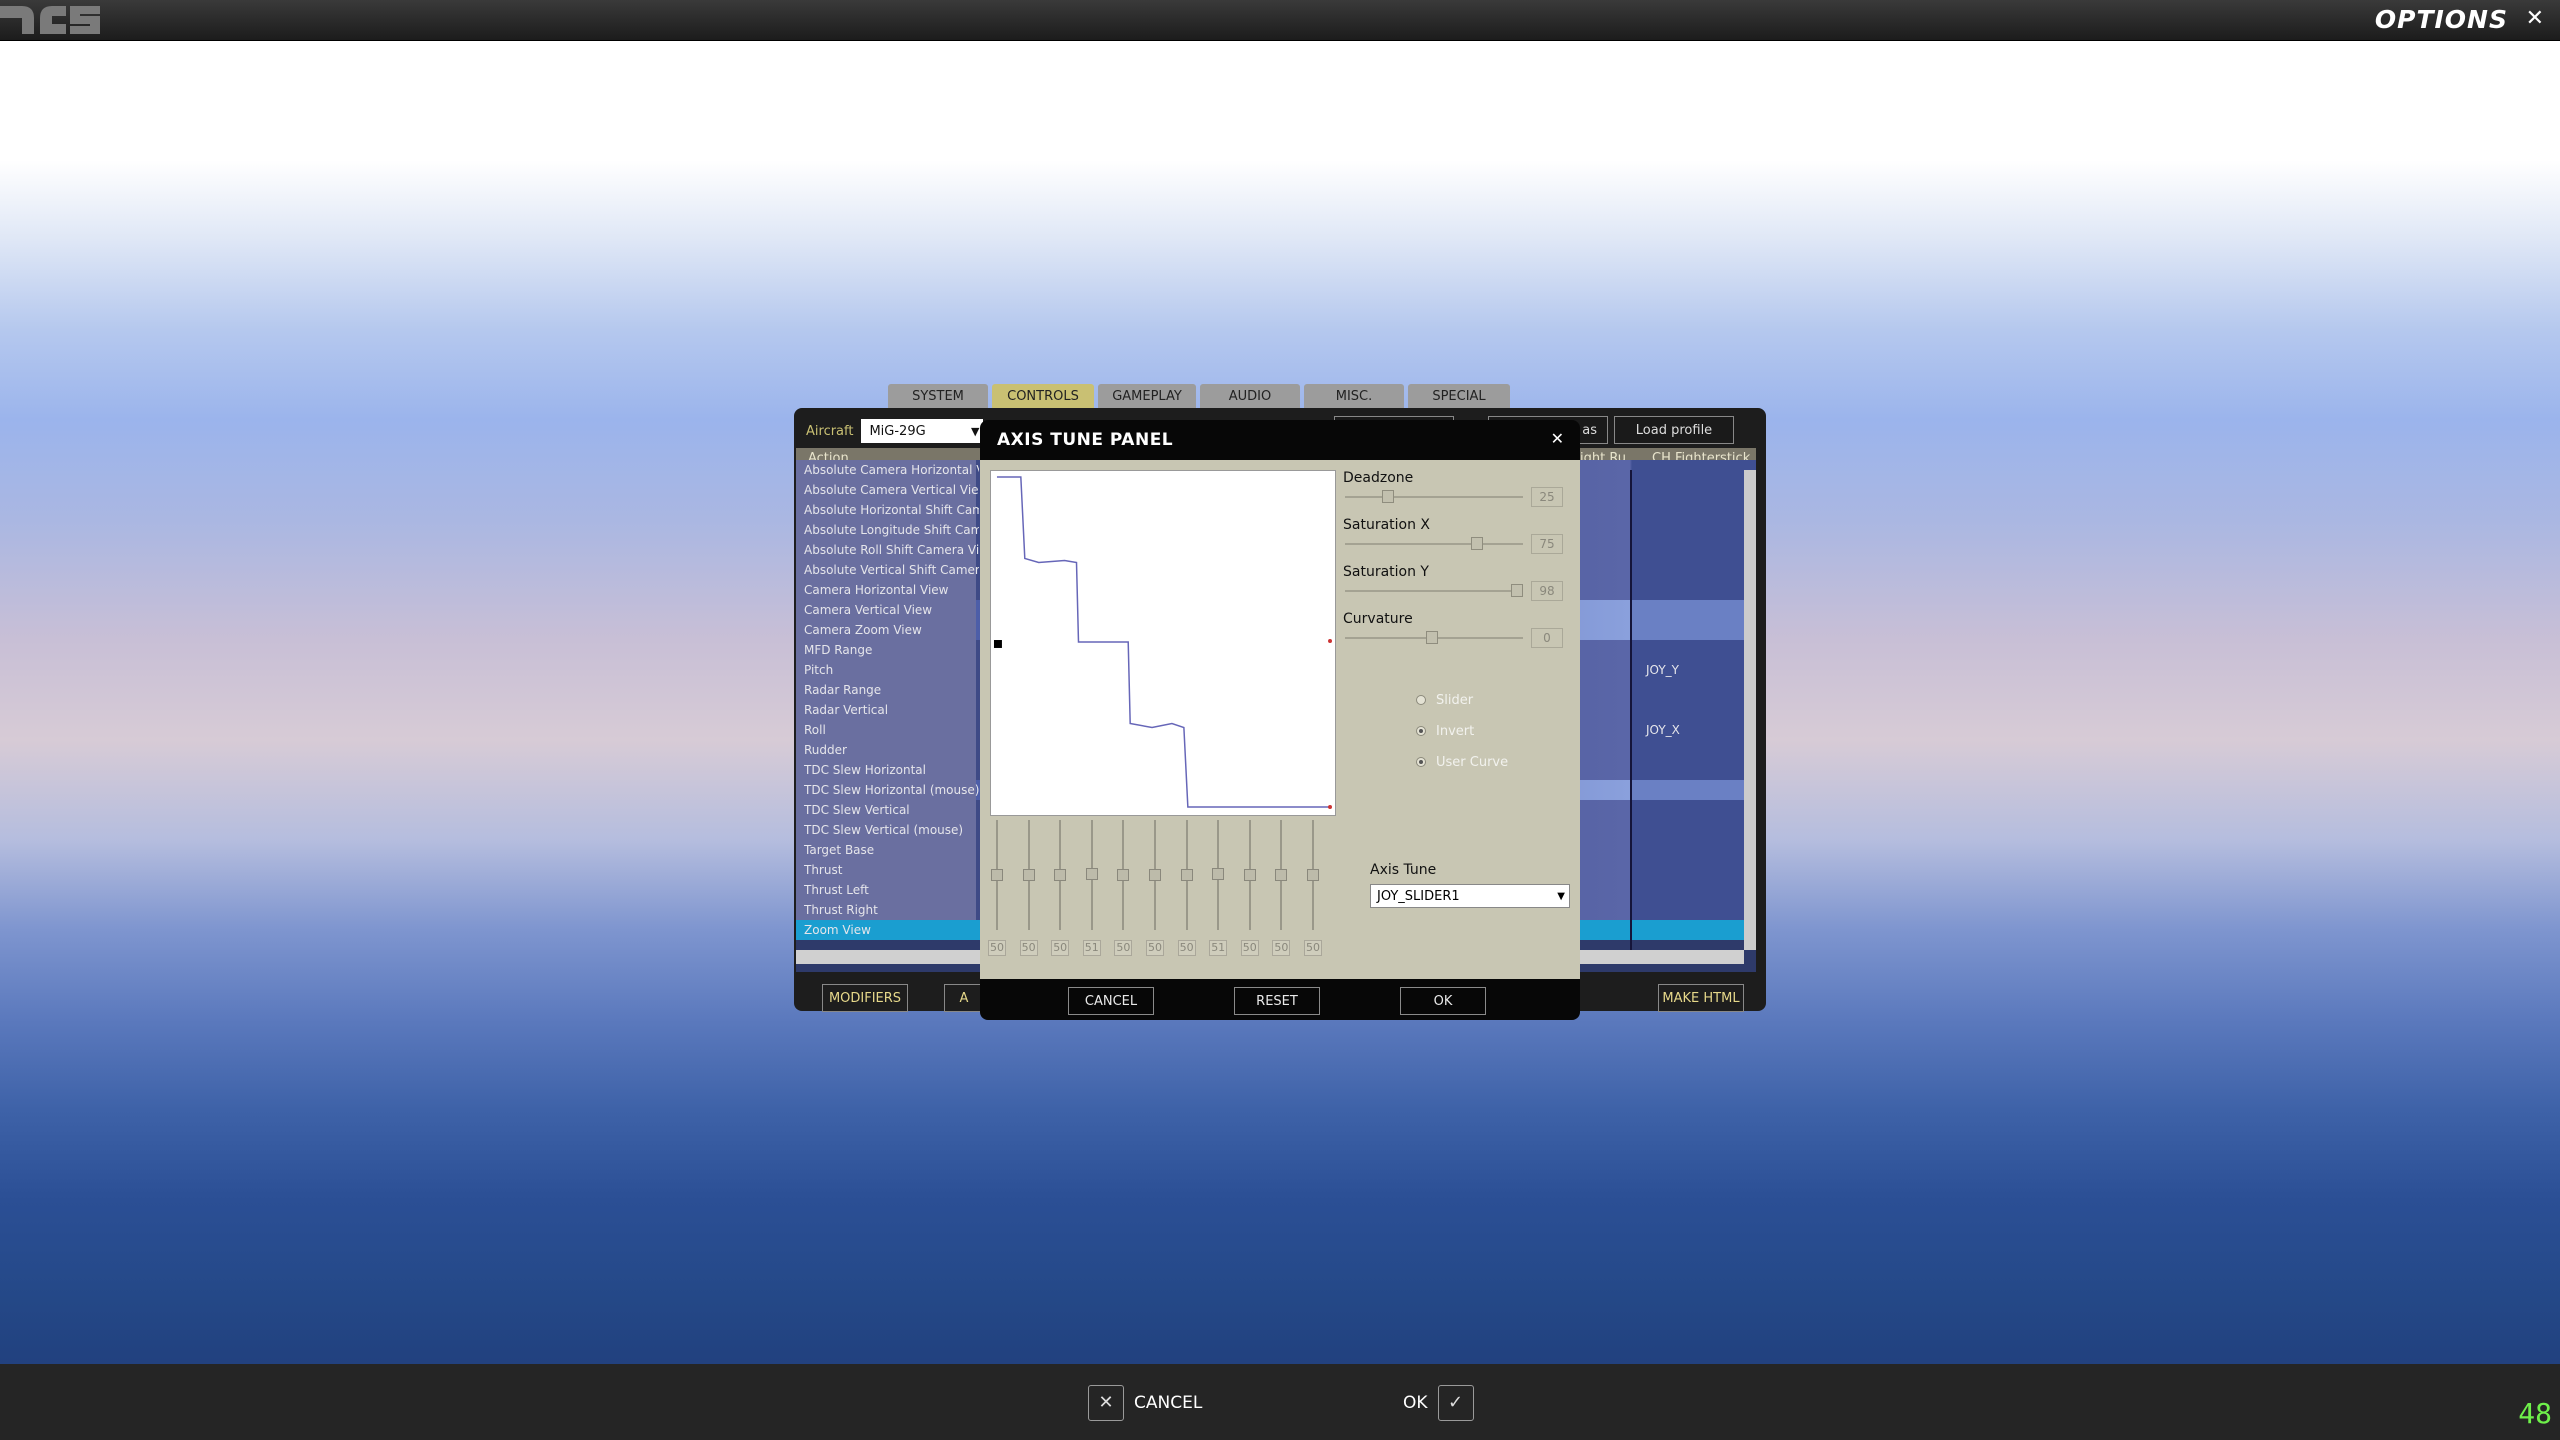 The height and width of the screenshot is (1440, 2560). What do you see at coordinates (825, 750) in the screenshot?
I see `row-action-label: Rudder` at bounding box center [825, 750].